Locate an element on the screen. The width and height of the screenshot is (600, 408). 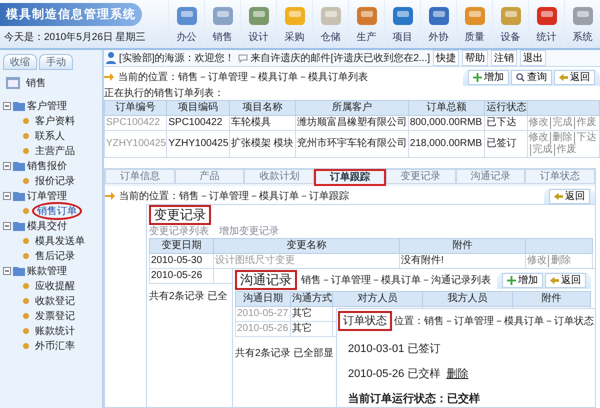
toolbar-item: 系统 is located at coordinates (582, 24).